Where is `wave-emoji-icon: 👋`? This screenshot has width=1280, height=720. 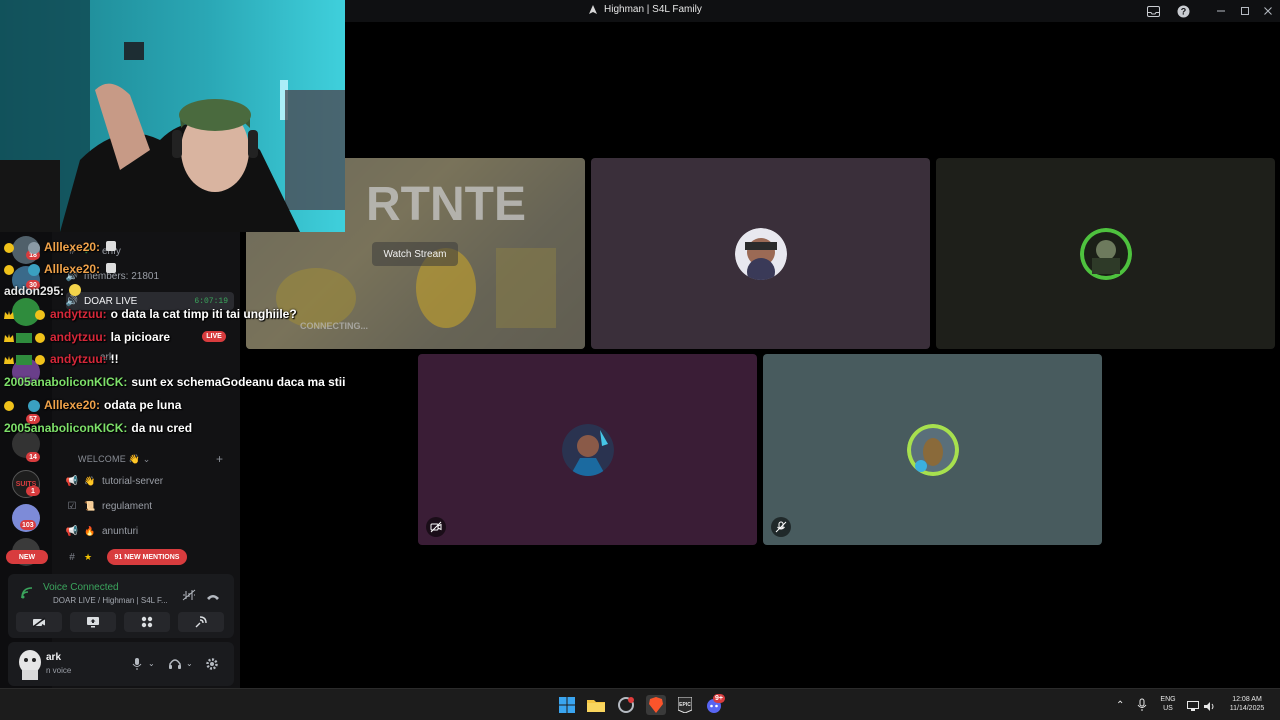 wave-emoji-icon: 👋 is located at coordinates (134, 459).